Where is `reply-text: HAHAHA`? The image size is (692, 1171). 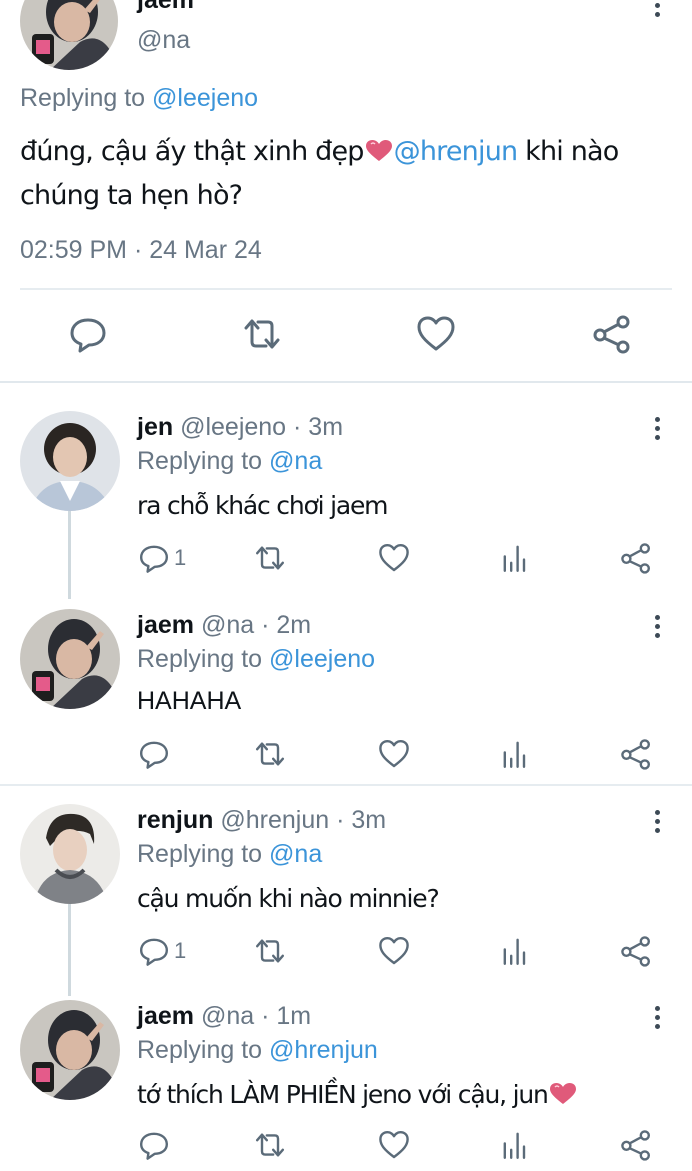 reply-text: HAHAHA is located at coordinates (189, 701).